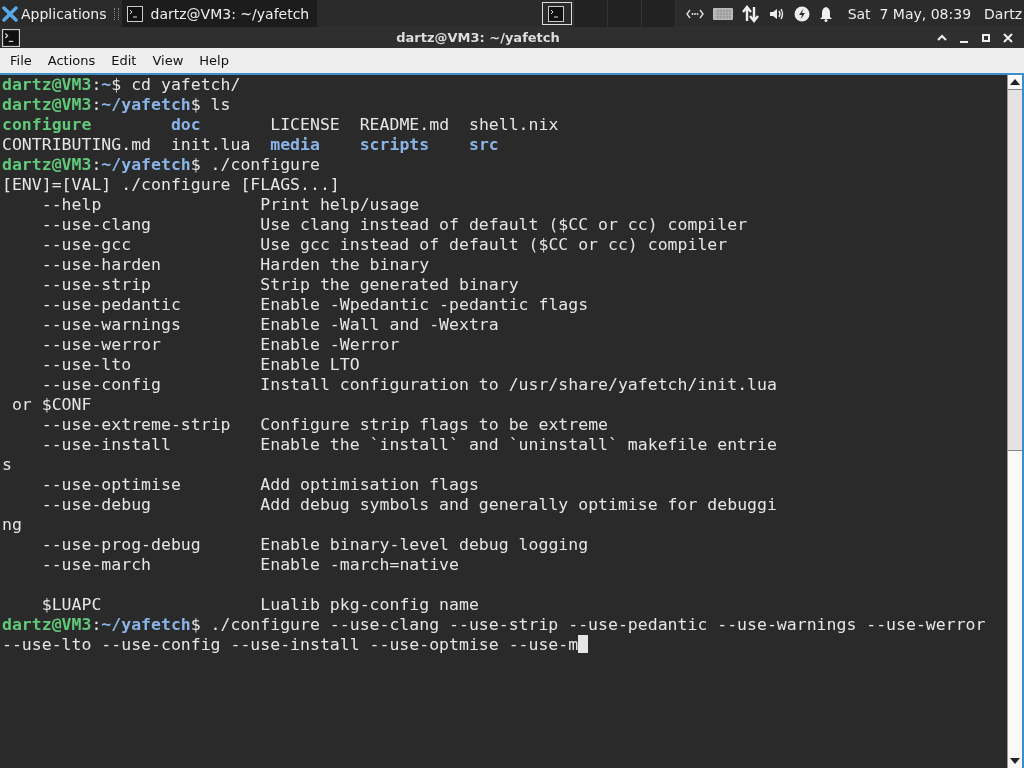 The image size is (1024, 768). What do you see at coordinates (255, 164) in the screenshot?
I see `terminal-text: $ ./configure` at bounding box center [255, 164].